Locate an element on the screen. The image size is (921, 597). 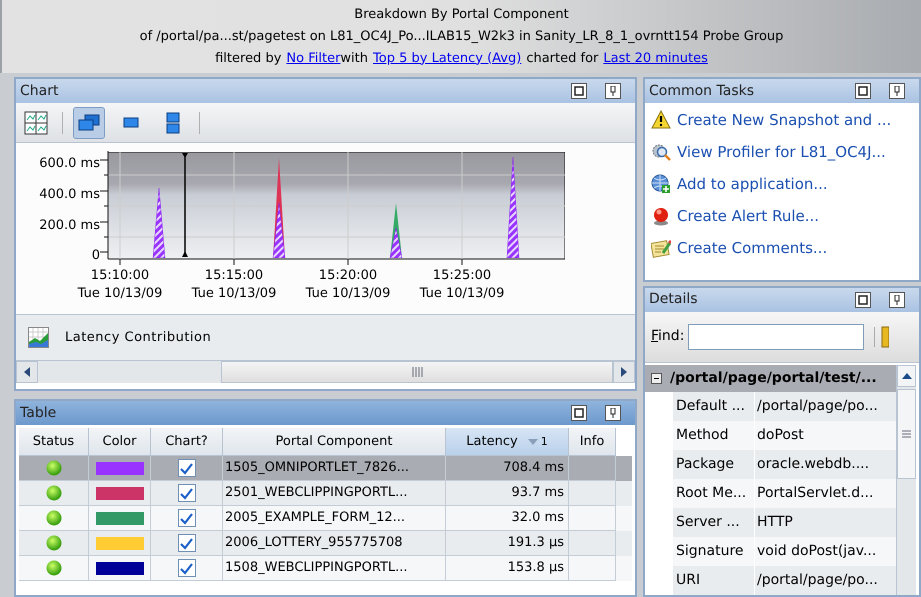
minus-icon is located at coordinates (656, 378).